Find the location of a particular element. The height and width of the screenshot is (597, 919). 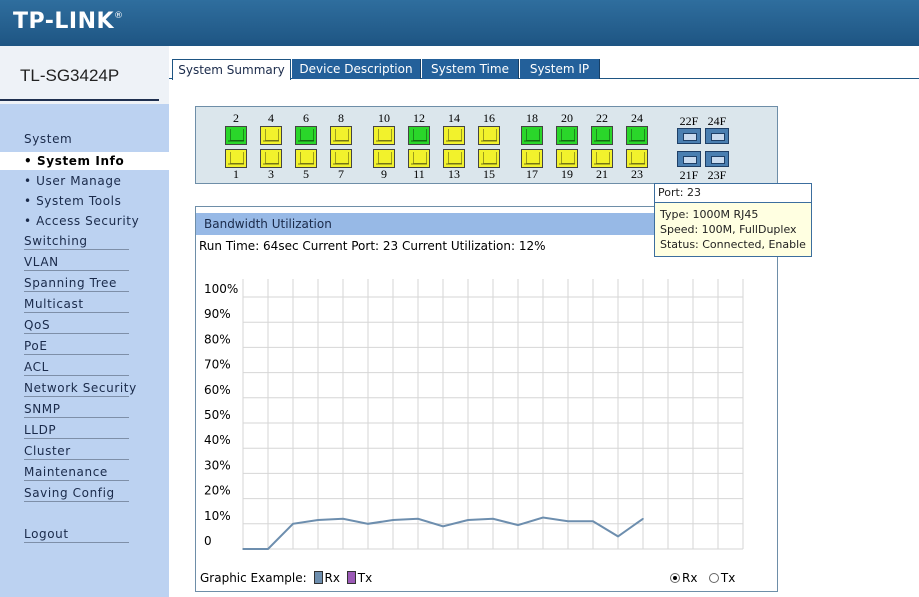

port-label-19: 19 is located at coordinates (567, 174).